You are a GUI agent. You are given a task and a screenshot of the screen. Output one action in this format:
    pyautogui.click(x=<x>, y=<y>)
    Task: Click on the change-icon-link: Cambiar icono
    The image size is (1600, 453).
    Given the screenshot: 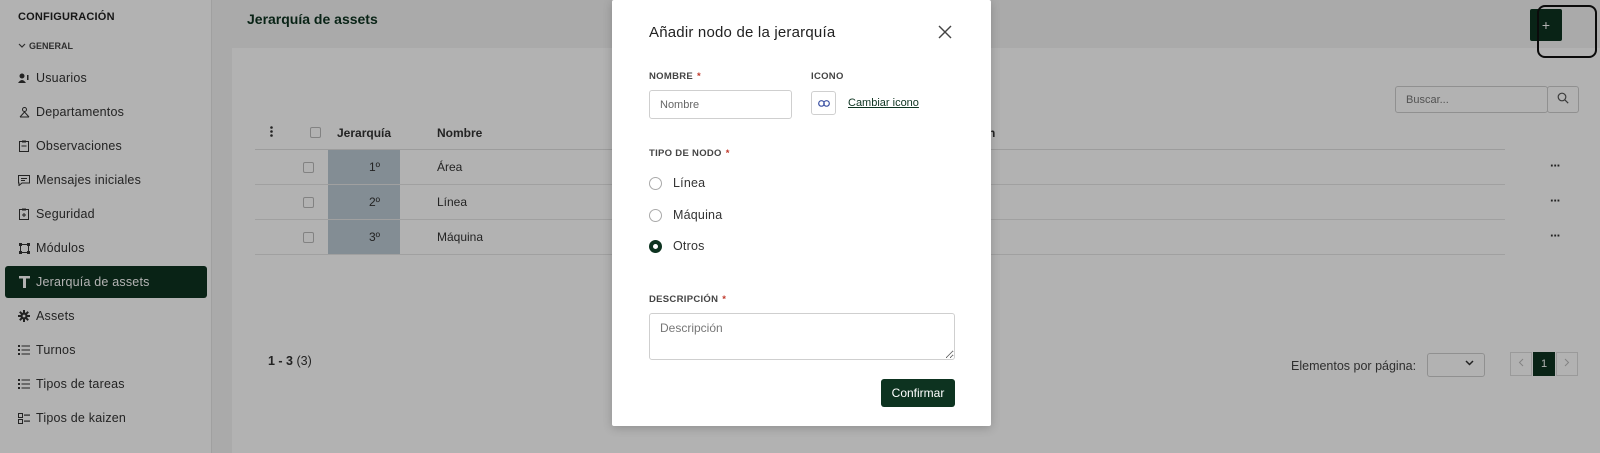 What is the action you would take?
    pyautogui.click(x=883, y=103)
    